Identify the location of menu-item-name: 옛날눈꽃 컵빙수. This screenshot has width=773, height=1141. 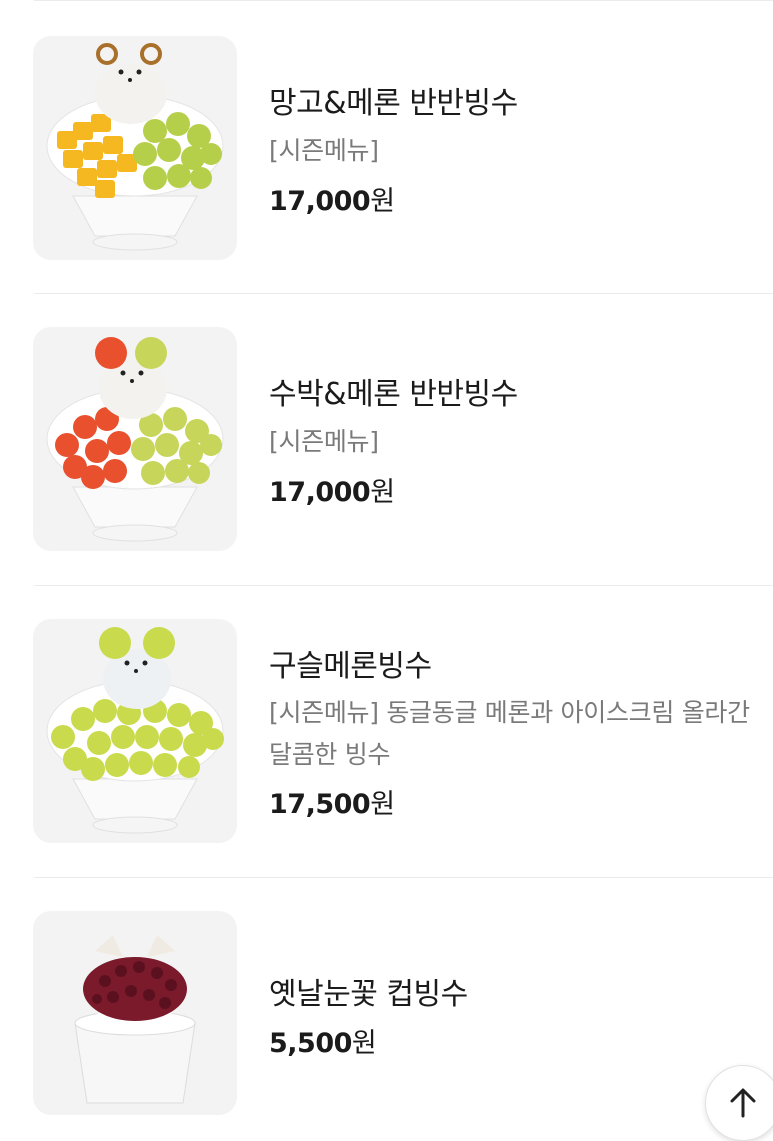
(368, 994).